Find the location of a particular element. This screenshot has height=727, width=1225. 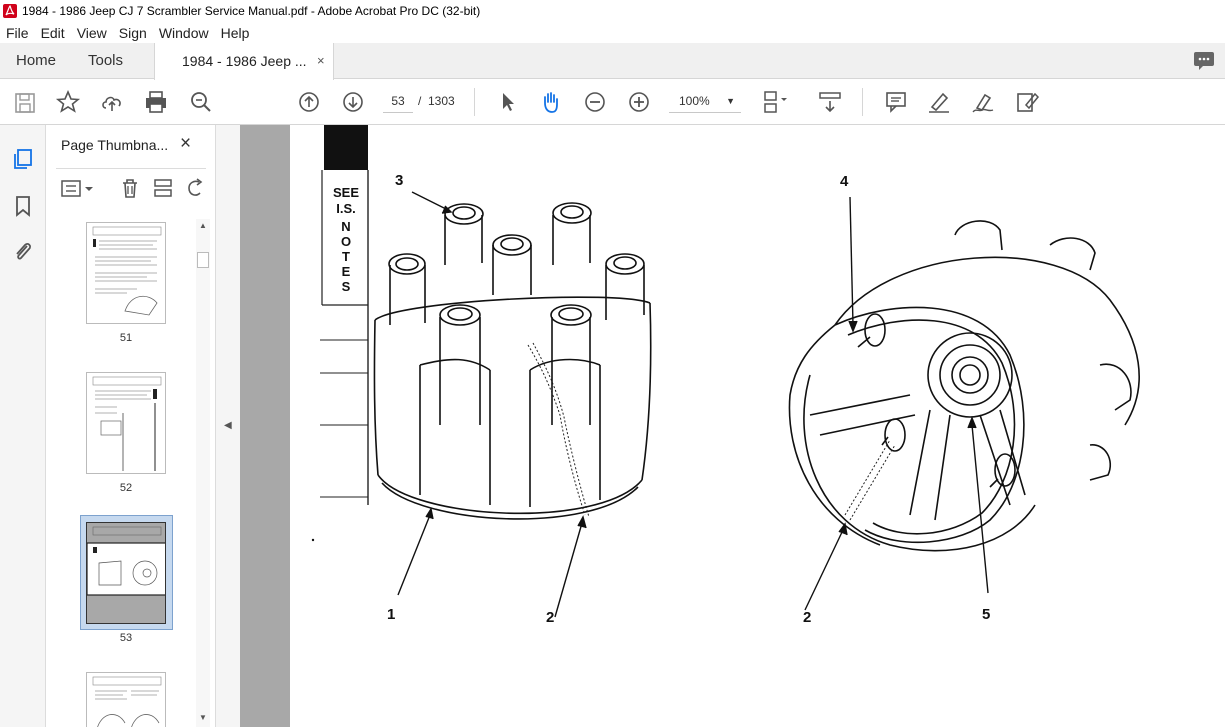

chevron-down-icon: ▼ is located at coordinates (730, 101).